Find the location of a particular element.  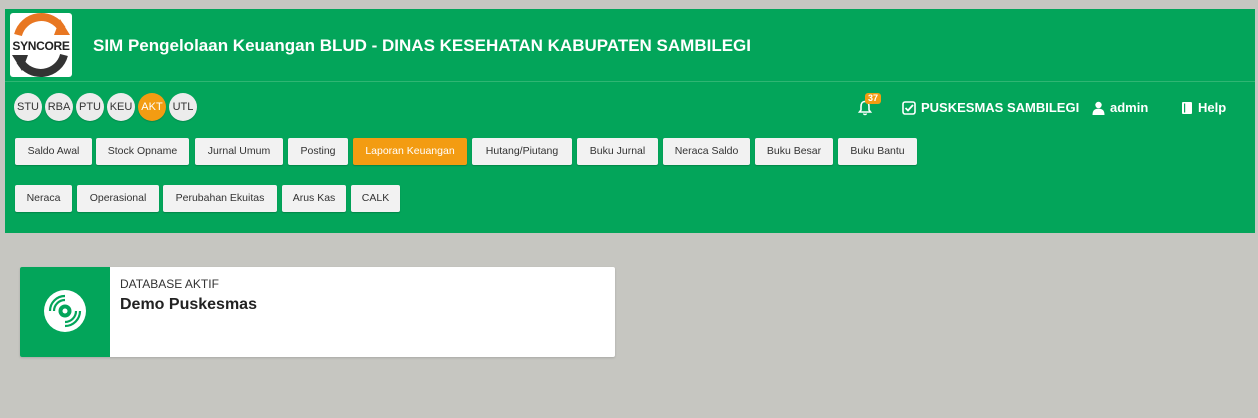

menu-posting-button: Posting is located at coordinates (318, 151).